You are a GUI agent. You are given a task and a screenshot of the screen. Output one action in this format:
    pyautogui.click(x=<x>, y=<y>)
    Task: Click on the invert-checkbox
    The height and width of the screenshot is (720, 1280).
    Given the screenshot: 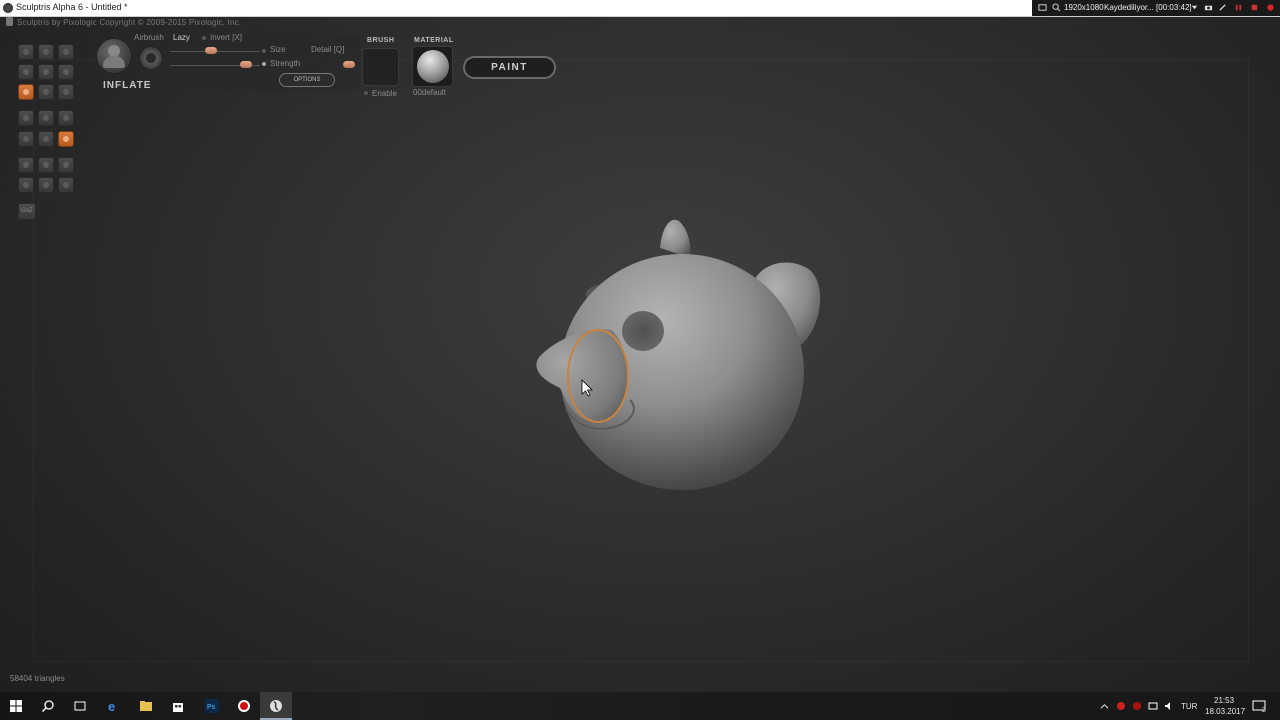 What is the action you would take?
    pyautogui.click(x=204, y=38)
    